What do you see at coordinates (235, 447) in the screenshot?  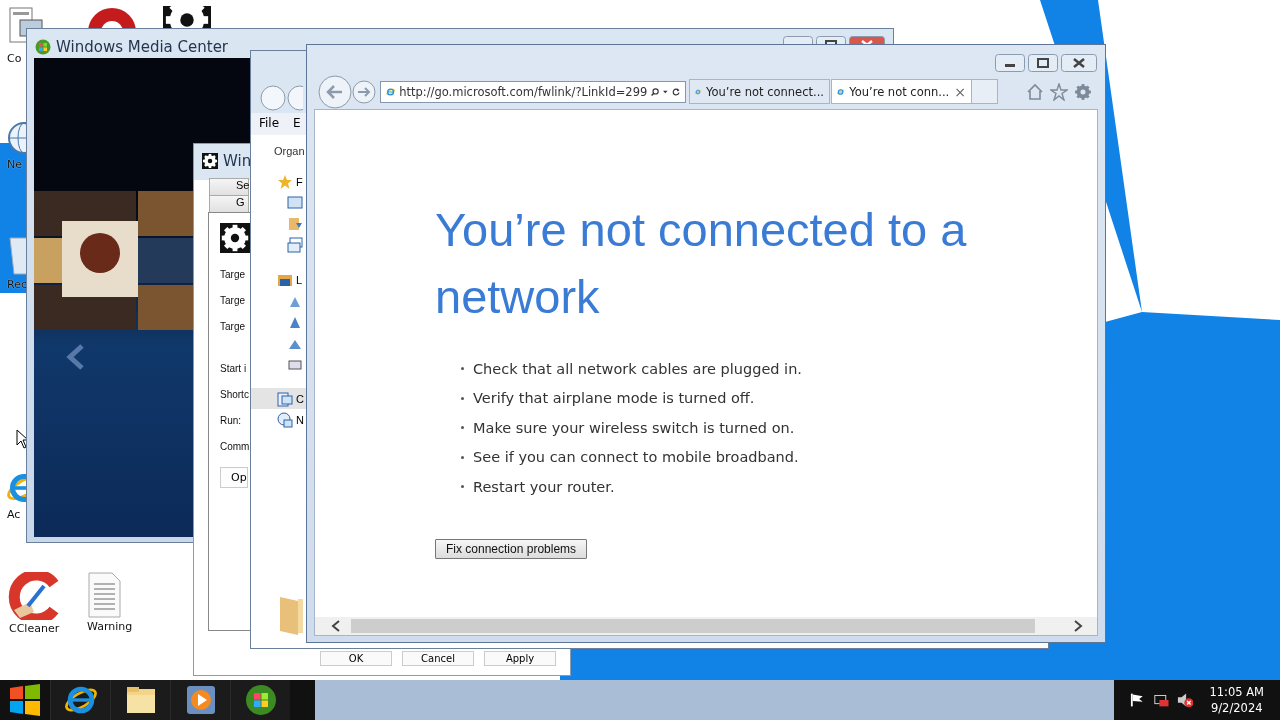 I see `field-label: Comm` at bounding box center [235, 447].